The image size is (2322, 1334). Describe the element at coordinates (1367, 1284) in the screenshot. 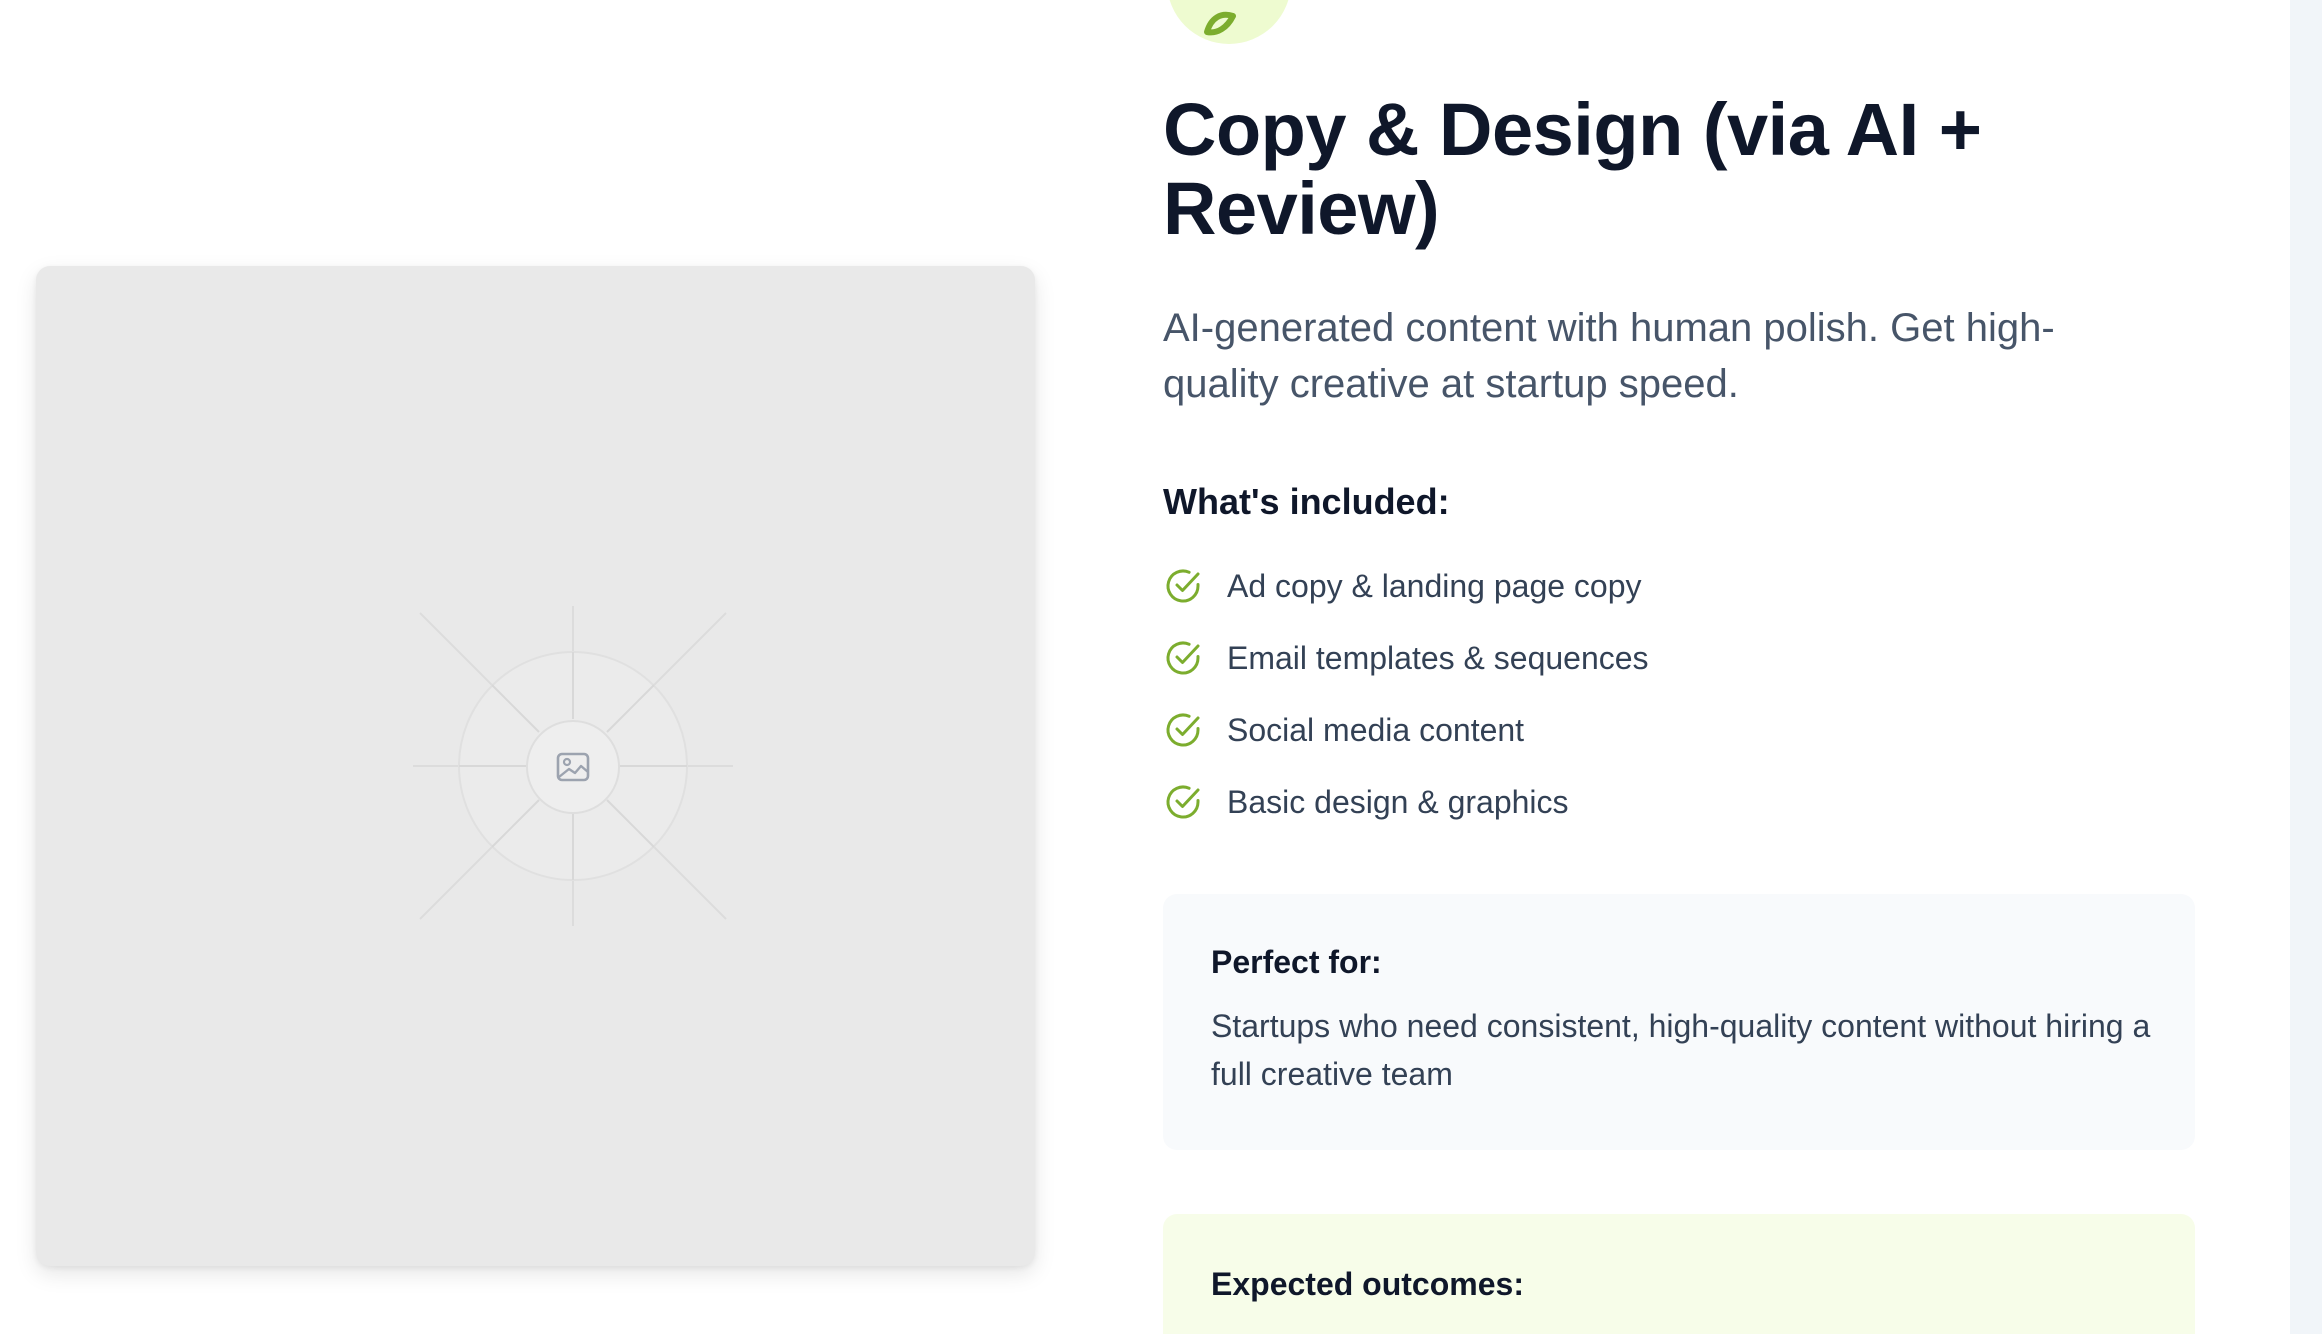

I see `expected-outcomes-heading: Expected outcomes:` at that location.